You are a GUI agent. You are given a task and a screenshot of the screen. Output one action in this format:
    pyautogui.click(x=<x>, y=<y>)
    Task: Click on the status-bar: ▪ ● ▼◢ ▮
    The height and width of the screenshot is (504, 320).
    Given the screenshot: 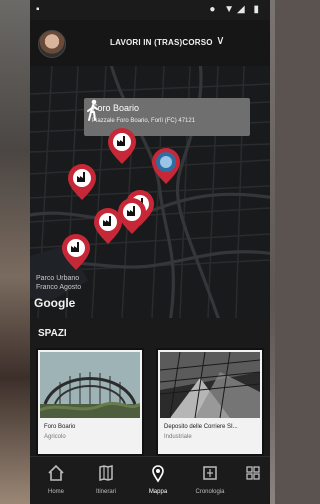 What is the action you would take?
    pyautogui.click(x=150, y=10)
    